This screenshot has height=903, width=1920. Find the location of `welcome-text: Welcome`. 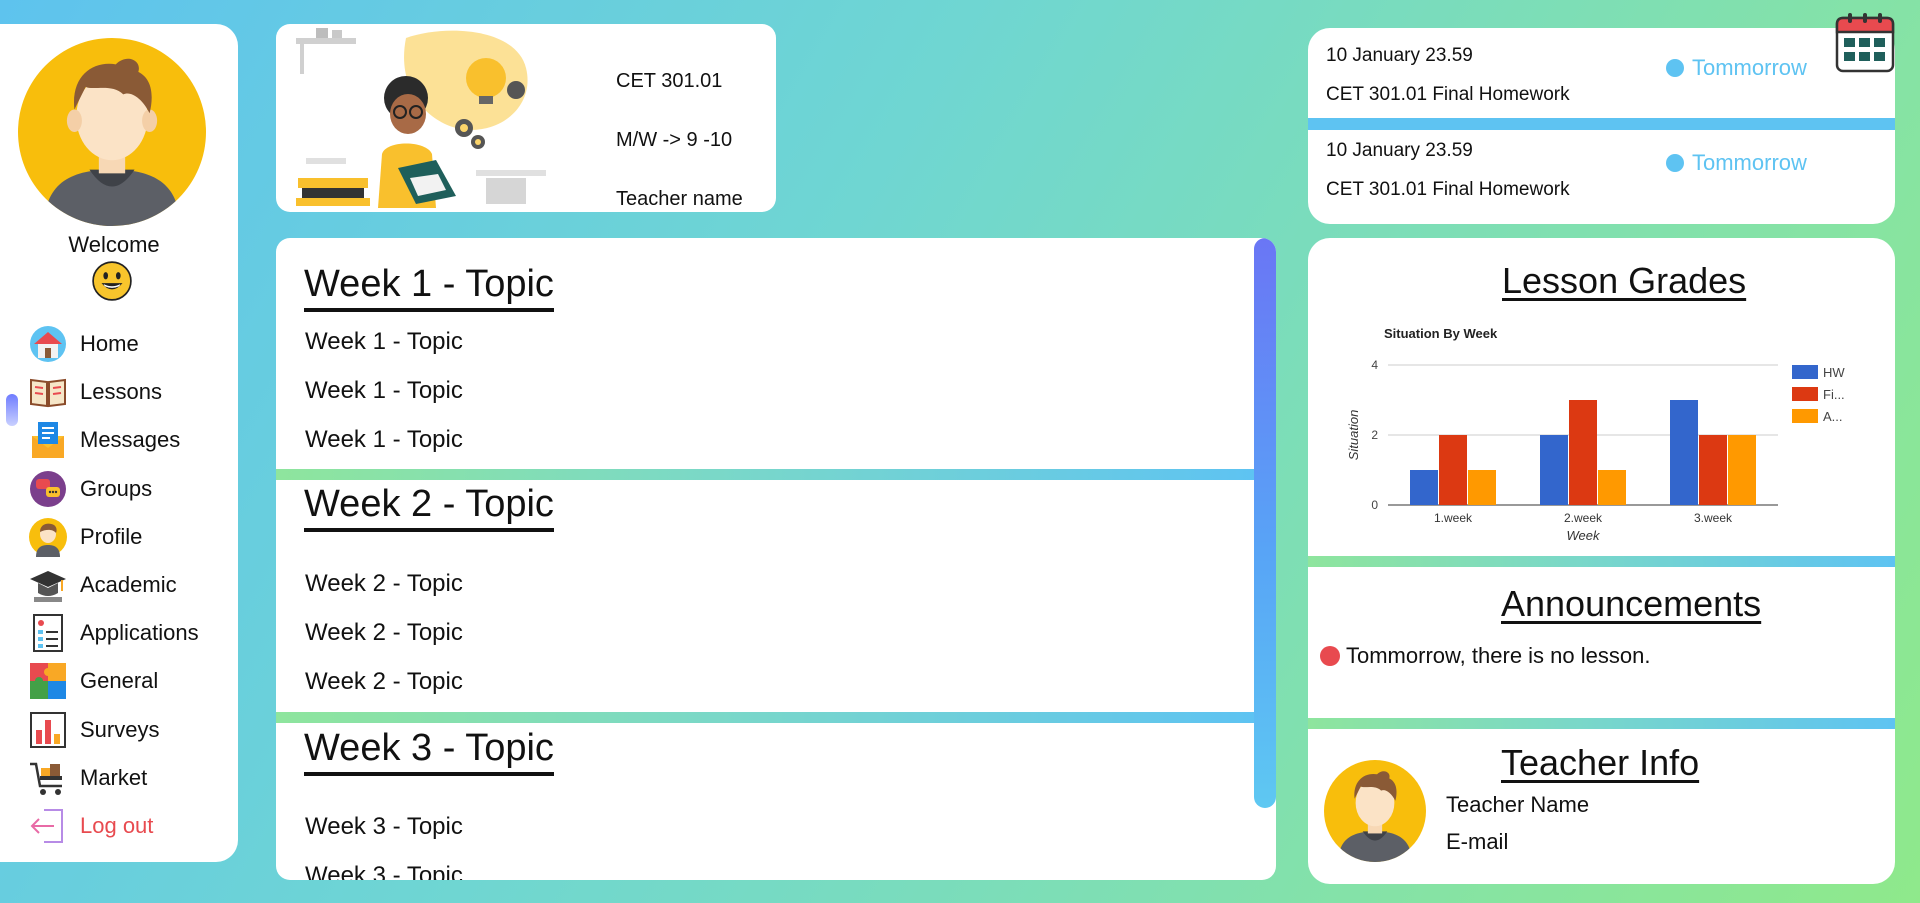

welcome-text: Welcome is located at coordinates (114, 244).